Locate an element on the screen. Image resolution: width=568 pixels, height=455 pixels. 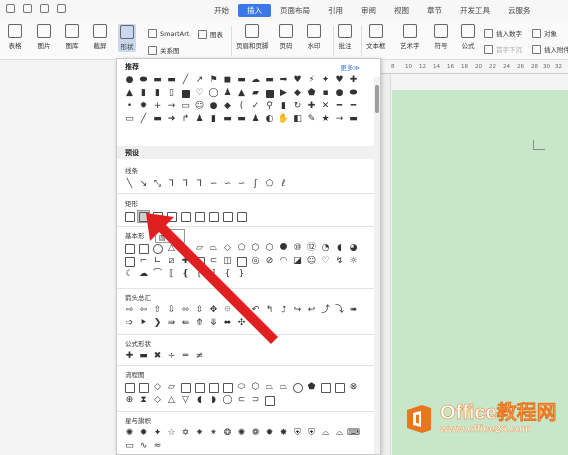
square-icon is located at coordinates (185, 93).